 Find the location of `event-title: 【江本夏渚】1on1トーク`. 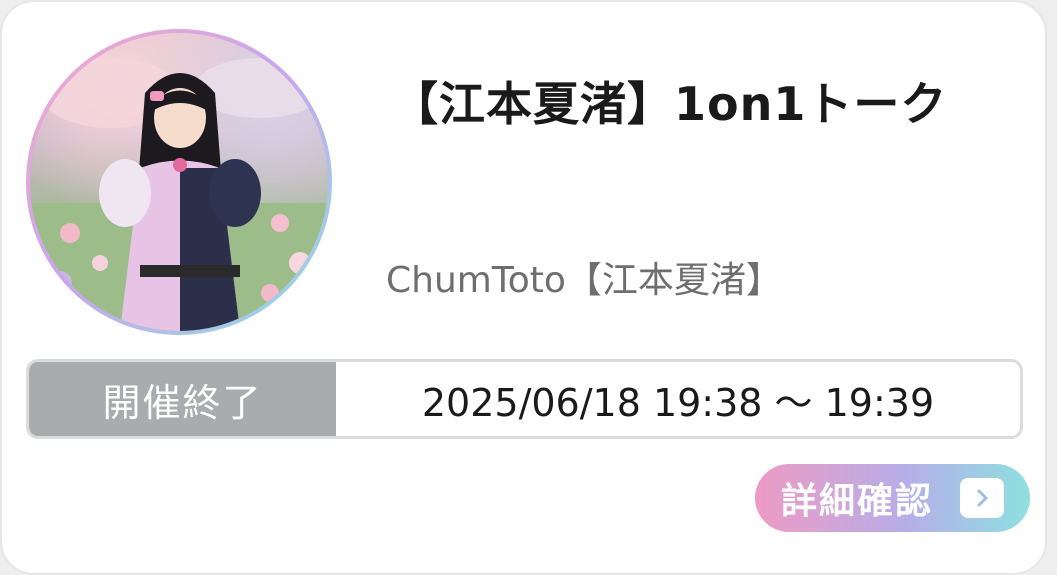

event-title: 【江本夏渚】1on1トーク is located at coordinates (670, 104).